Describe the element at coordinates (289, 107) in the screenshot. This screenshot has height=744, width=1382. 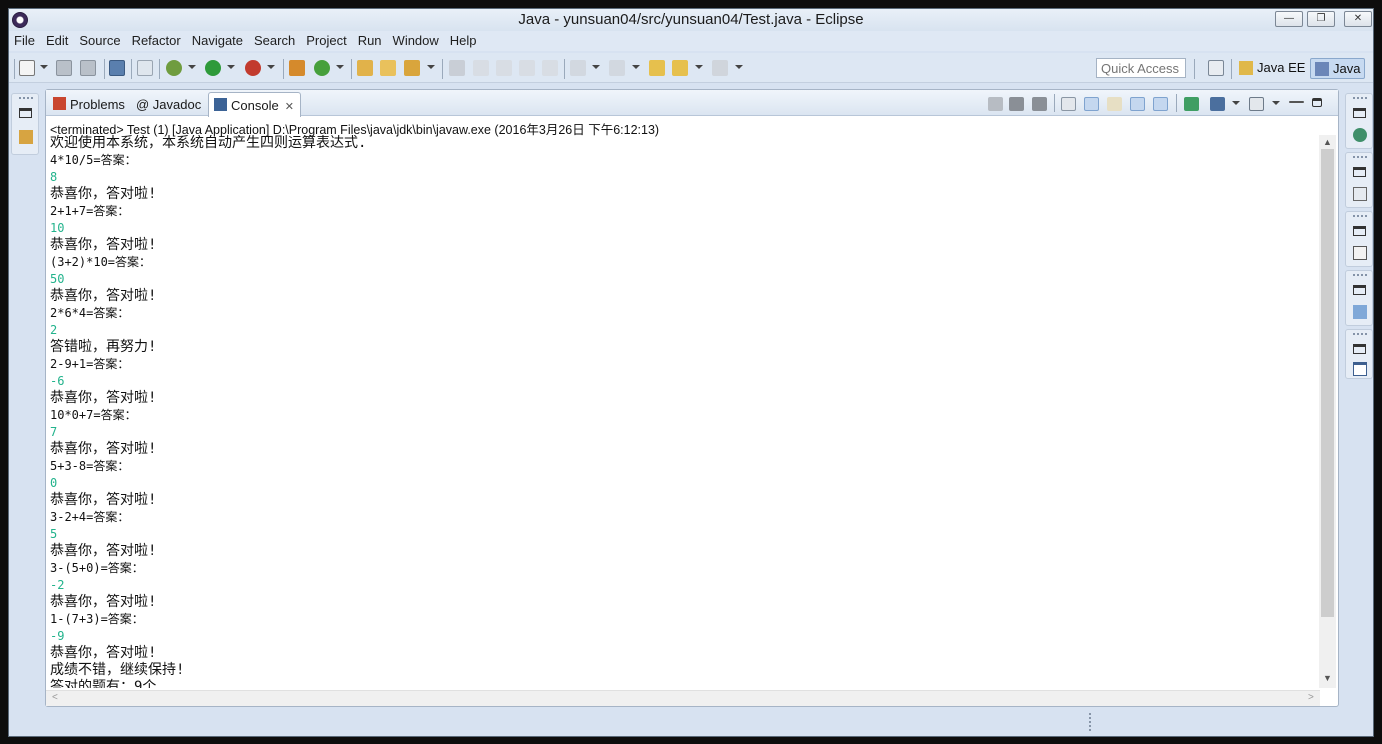
I see `close-tab-icon: ✕` at that location.